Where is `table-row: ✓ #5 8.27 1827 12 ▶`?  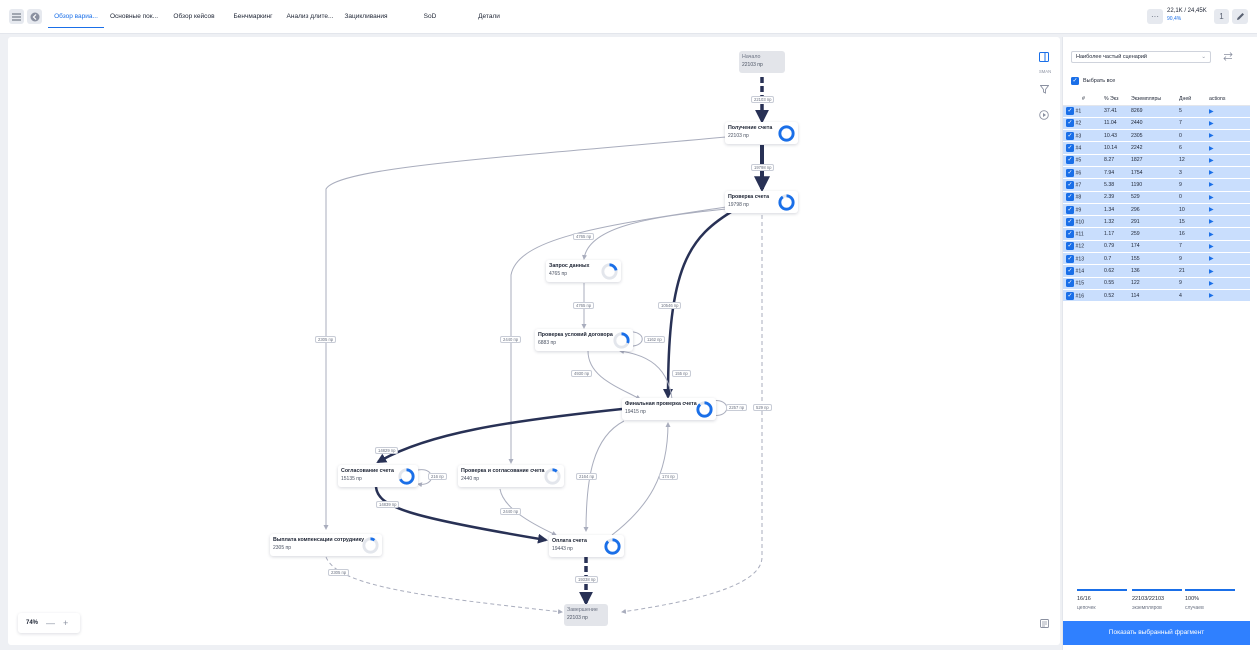
table-row: ✓ #5 8.27 1827 12 ▶ is located at coordinates (1156, 160).